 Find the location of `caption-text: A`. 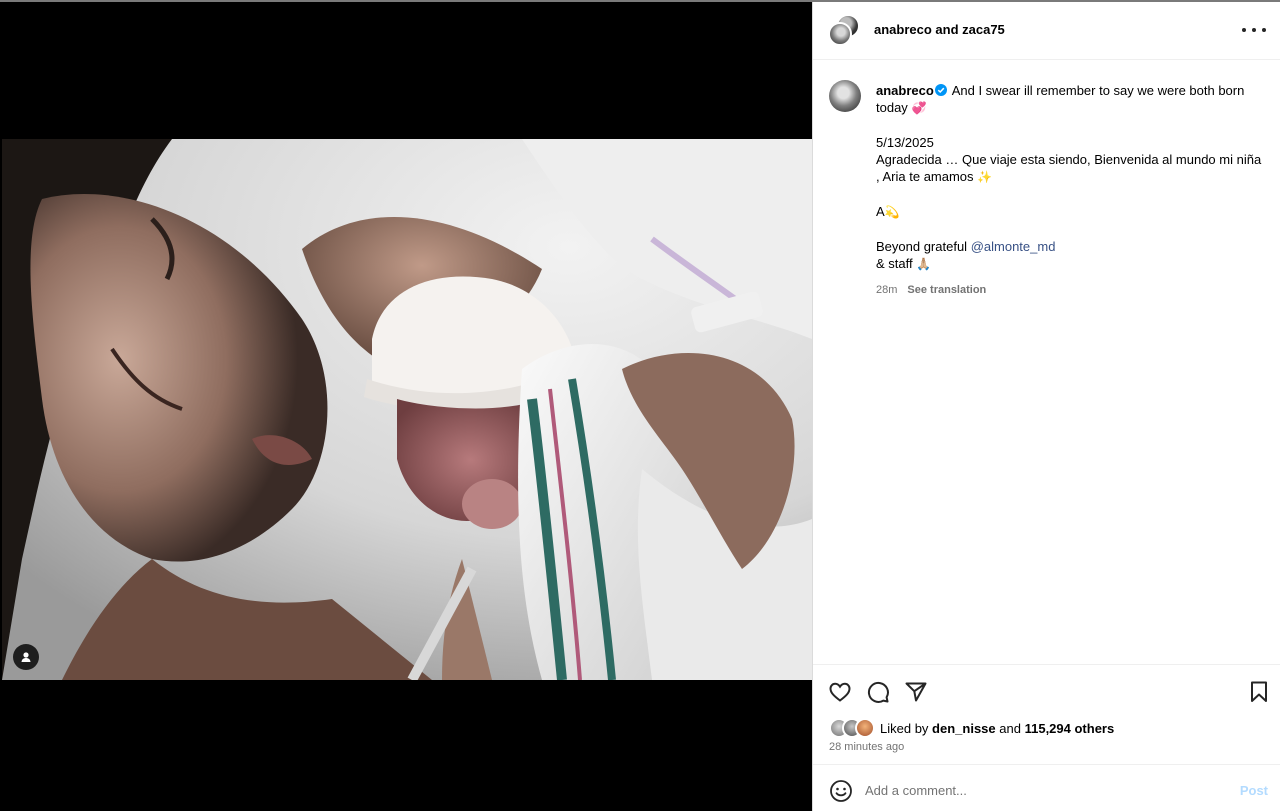

caption-text: A is located at coordinates (880, 211).